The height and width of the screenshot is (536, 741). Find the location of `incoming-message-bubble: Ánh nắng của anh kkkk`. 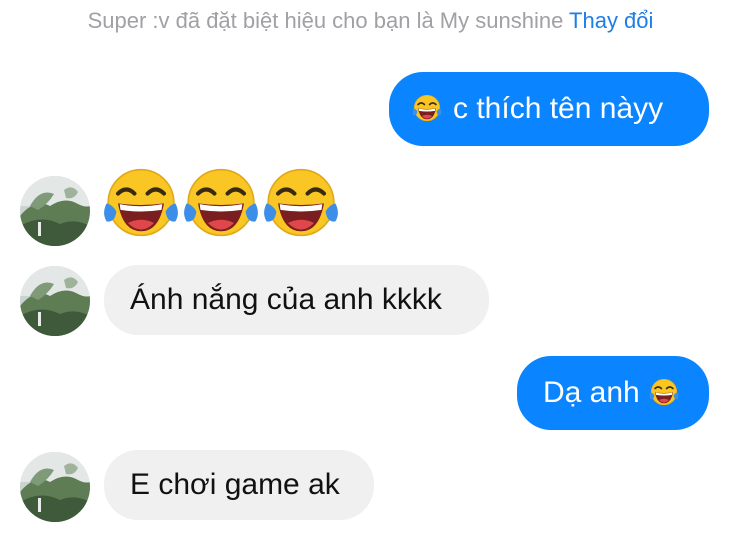

incoming-message-bubble: Ánh nắng của anh kkkk is located at coordinates (296, 300).